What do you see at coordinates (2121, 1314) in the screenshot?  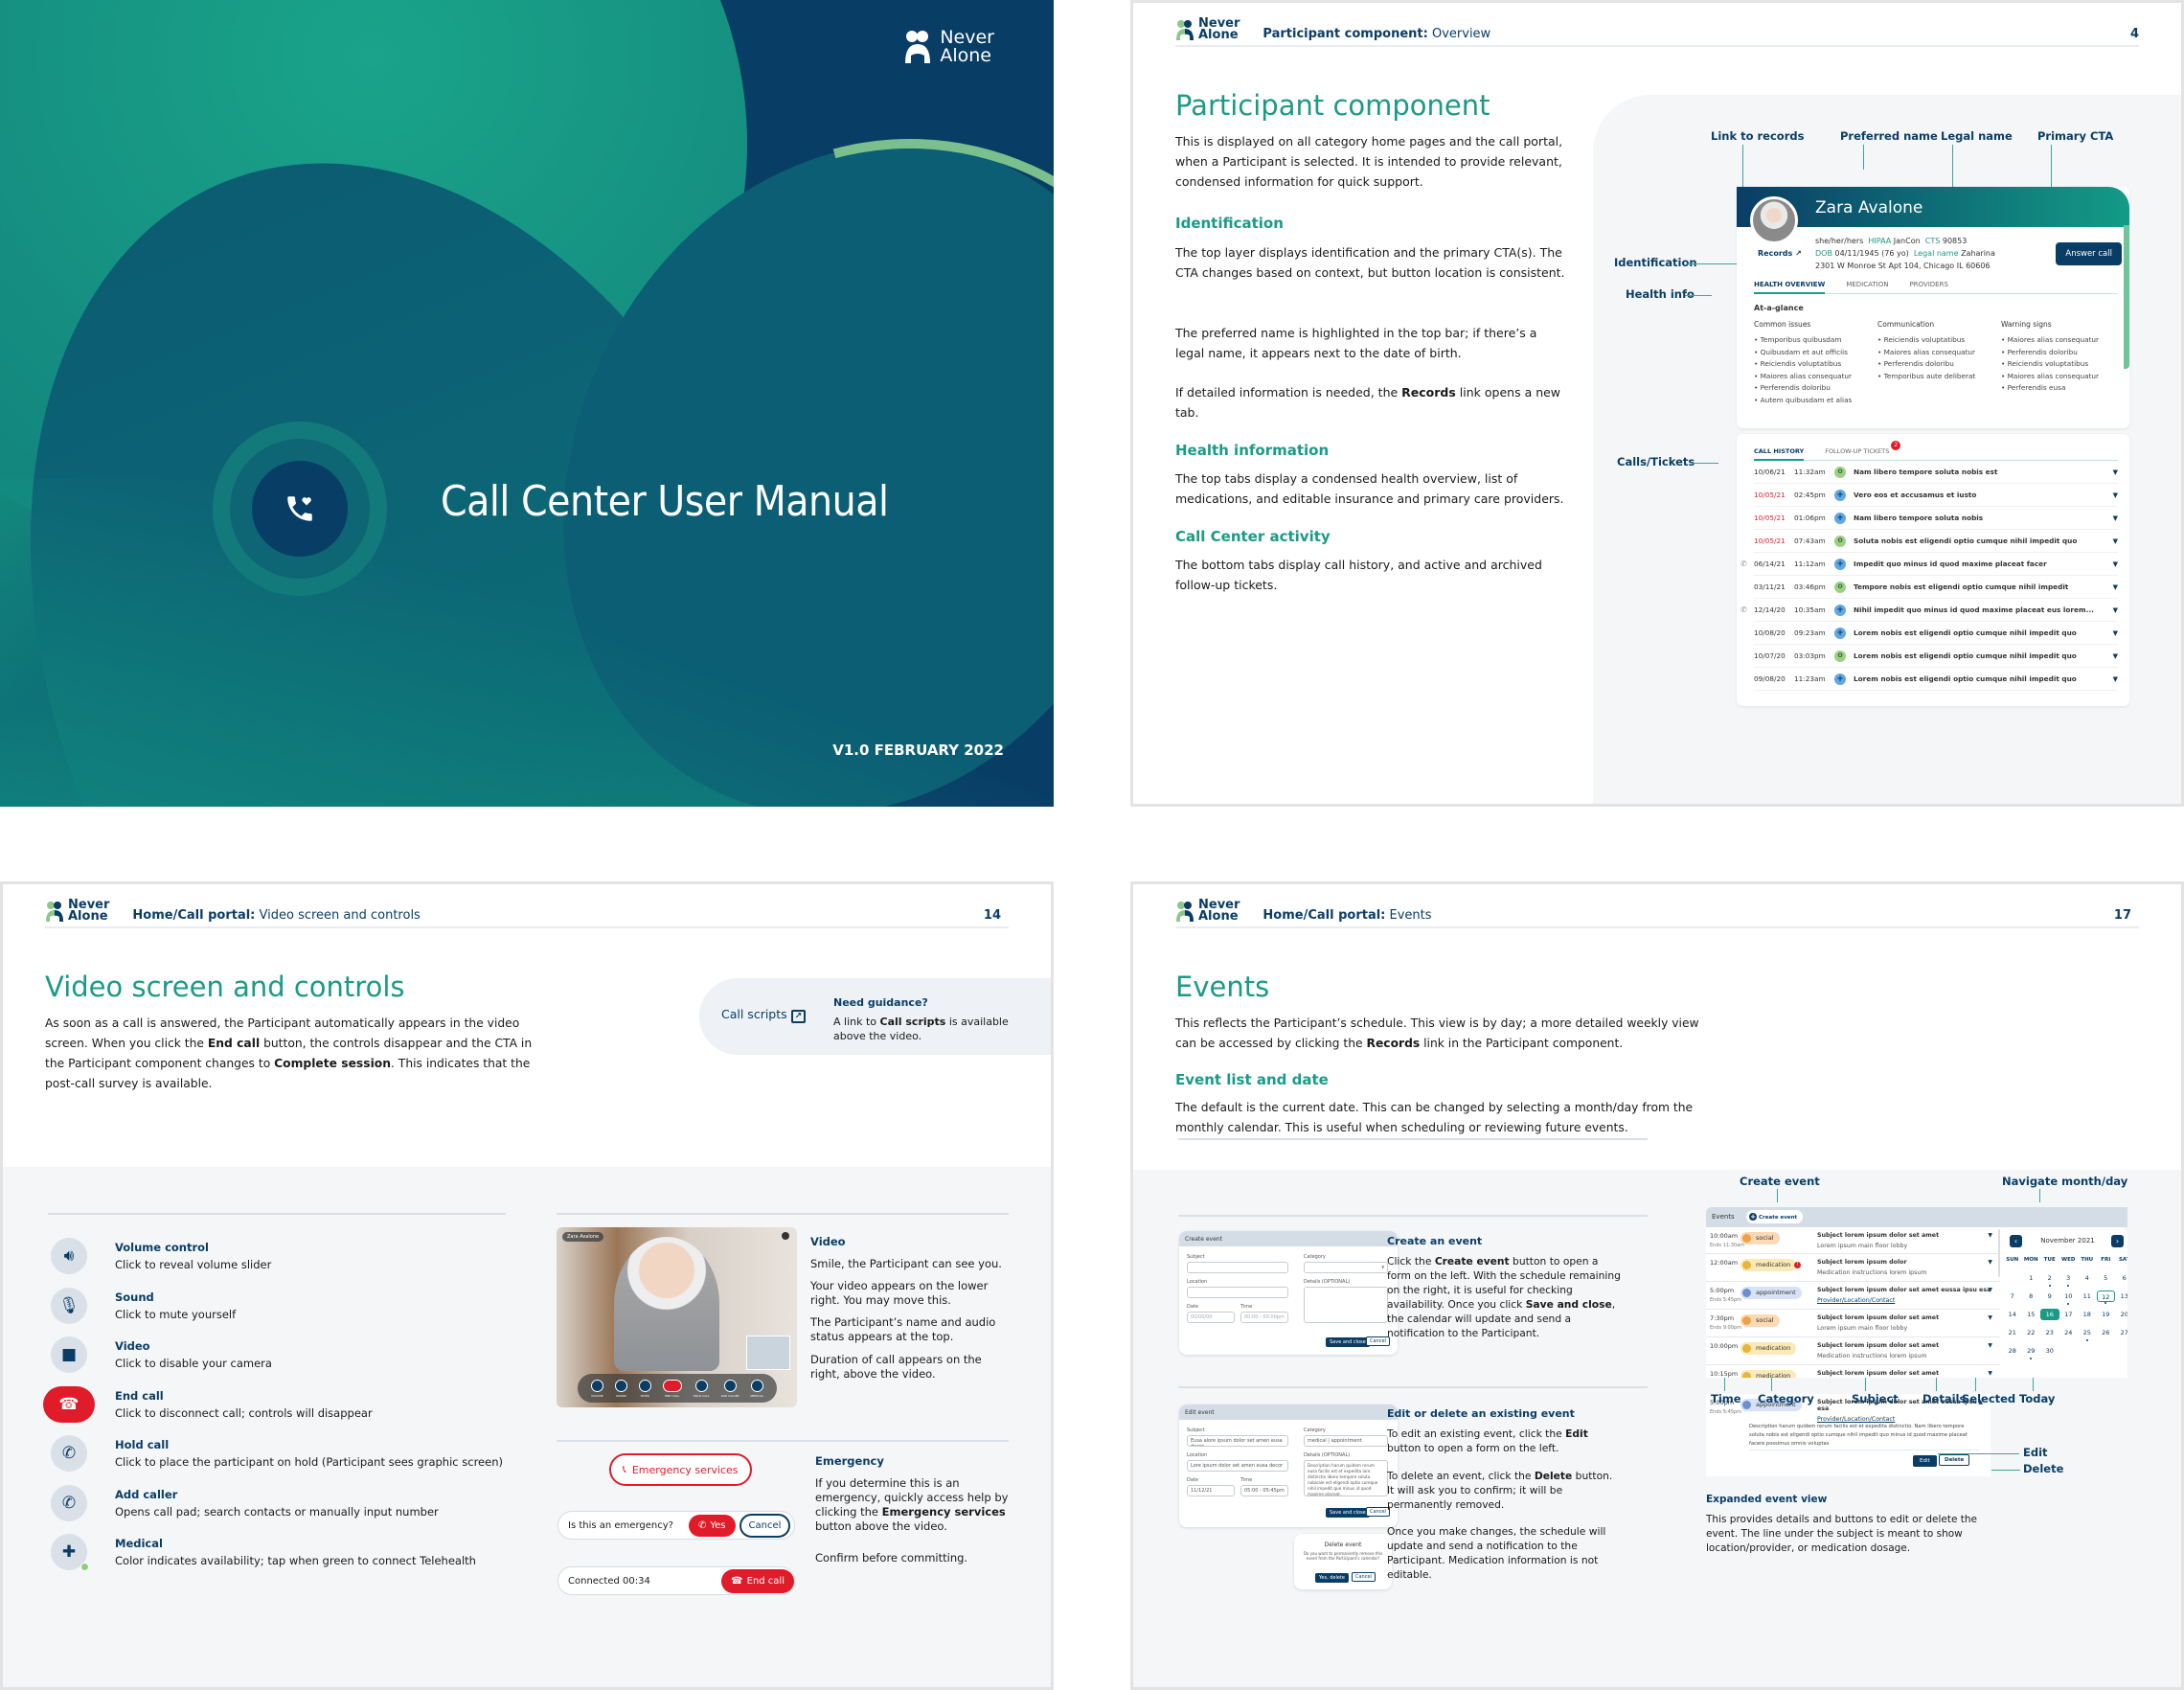 I see `calendar-day: 20` at bounding box center [2121, 1314].